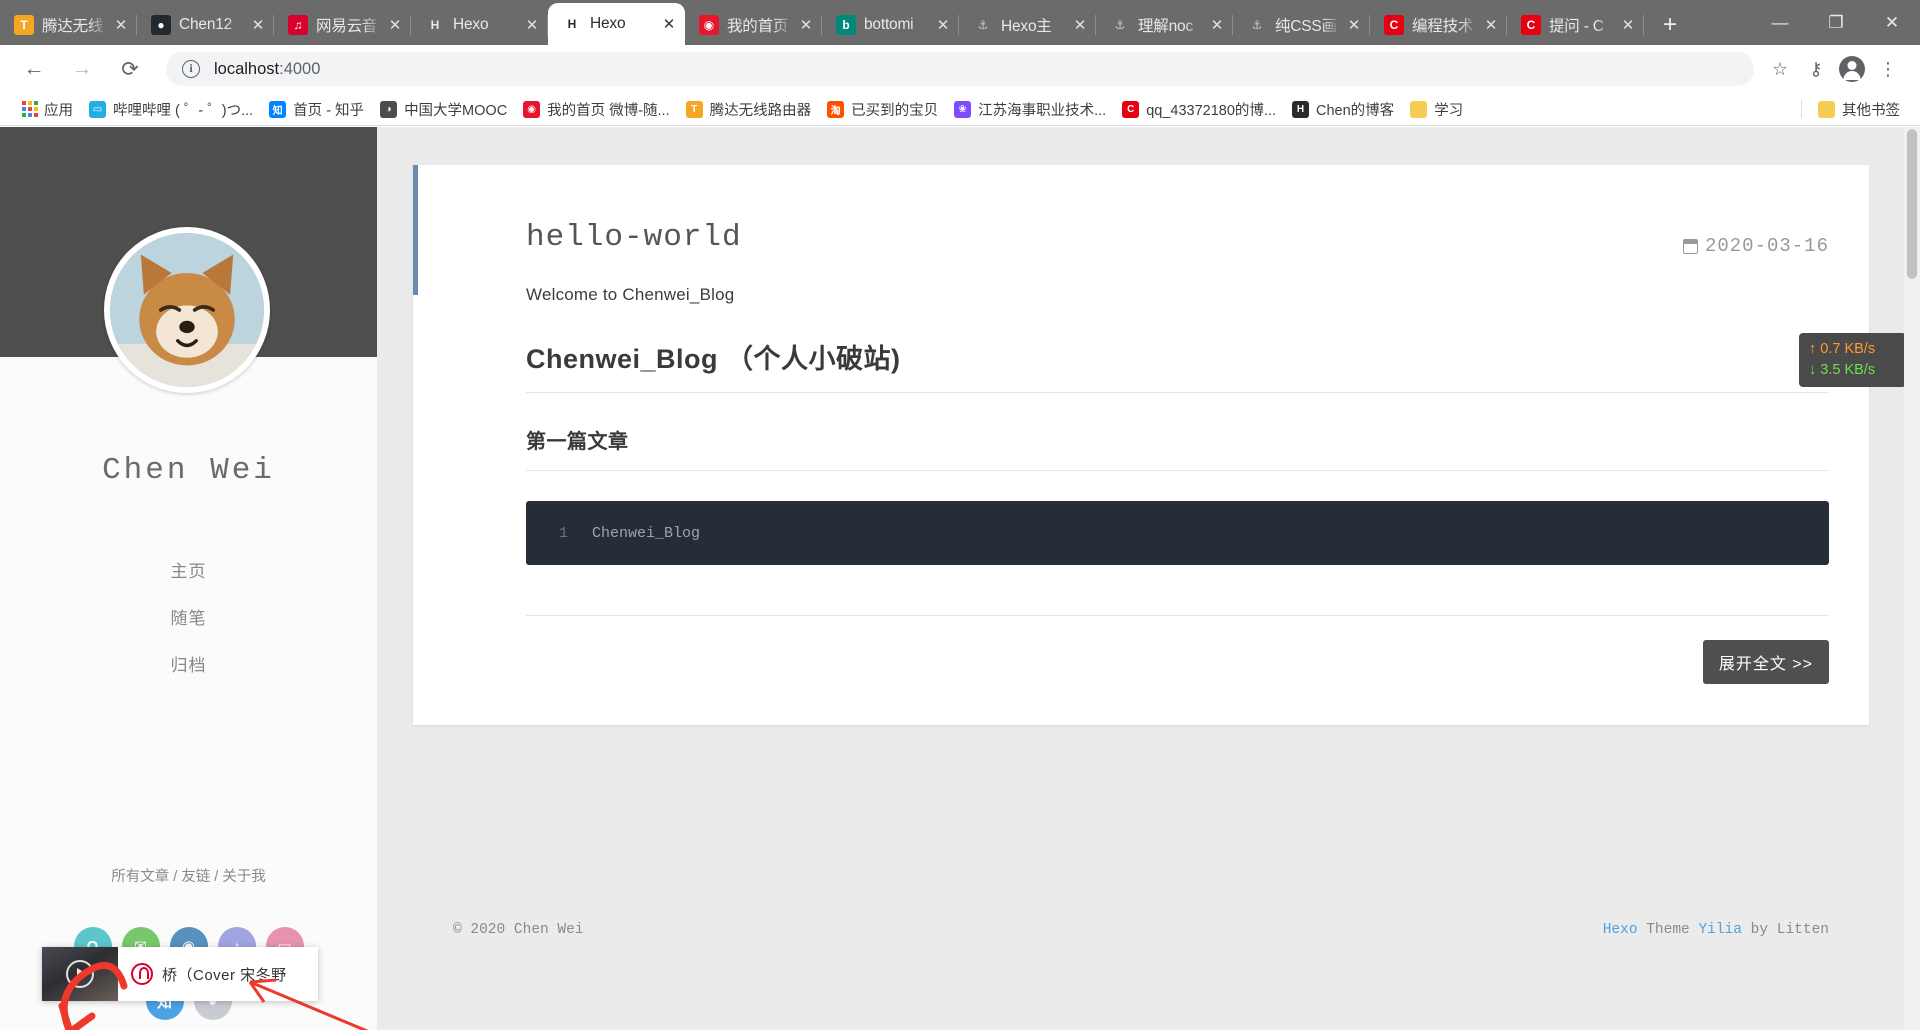 Image resolution: width=1920 pixels, height=1030 pixels. What do you see at coordinates (224, 975) in the screenshot?
I see `music-track-title: 桥（Cover 宋冬野` at bounding box center [224, 975].